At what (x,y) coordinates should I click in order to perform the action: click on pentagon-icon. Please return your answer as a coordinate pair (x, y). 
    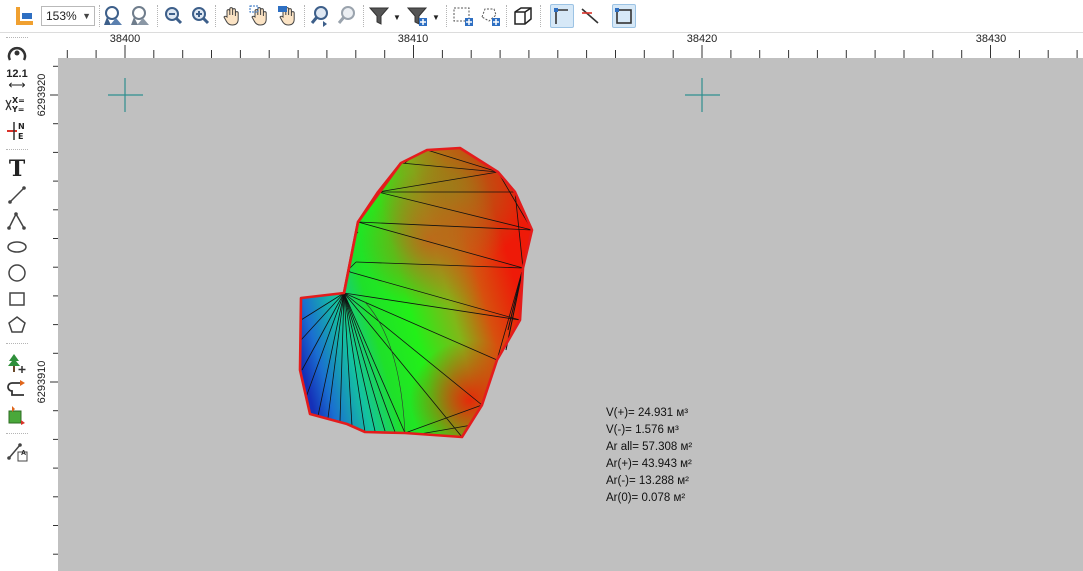
    Looking at the image, I should click on (17, 324).